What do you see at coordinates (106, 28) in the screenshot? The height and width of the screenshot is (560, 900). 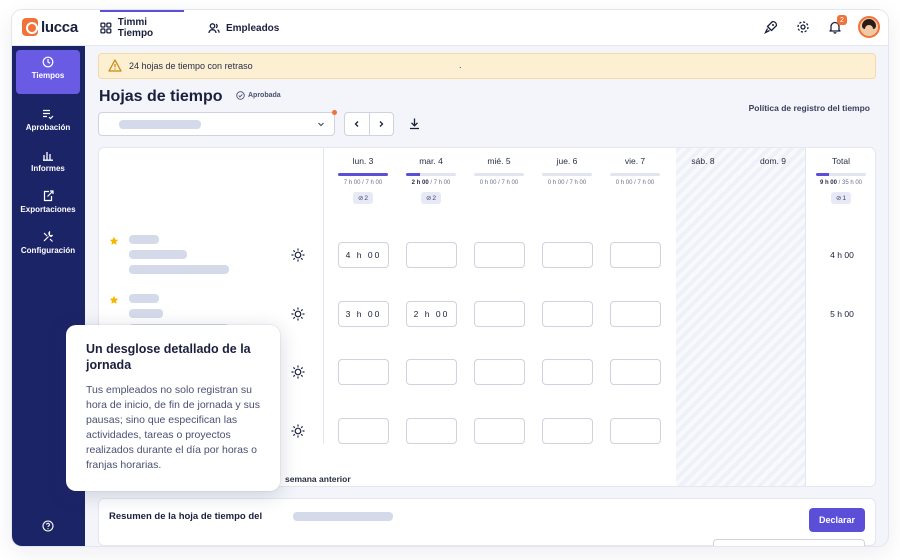 I see `grid-icon` at bounding box center [106, 28].